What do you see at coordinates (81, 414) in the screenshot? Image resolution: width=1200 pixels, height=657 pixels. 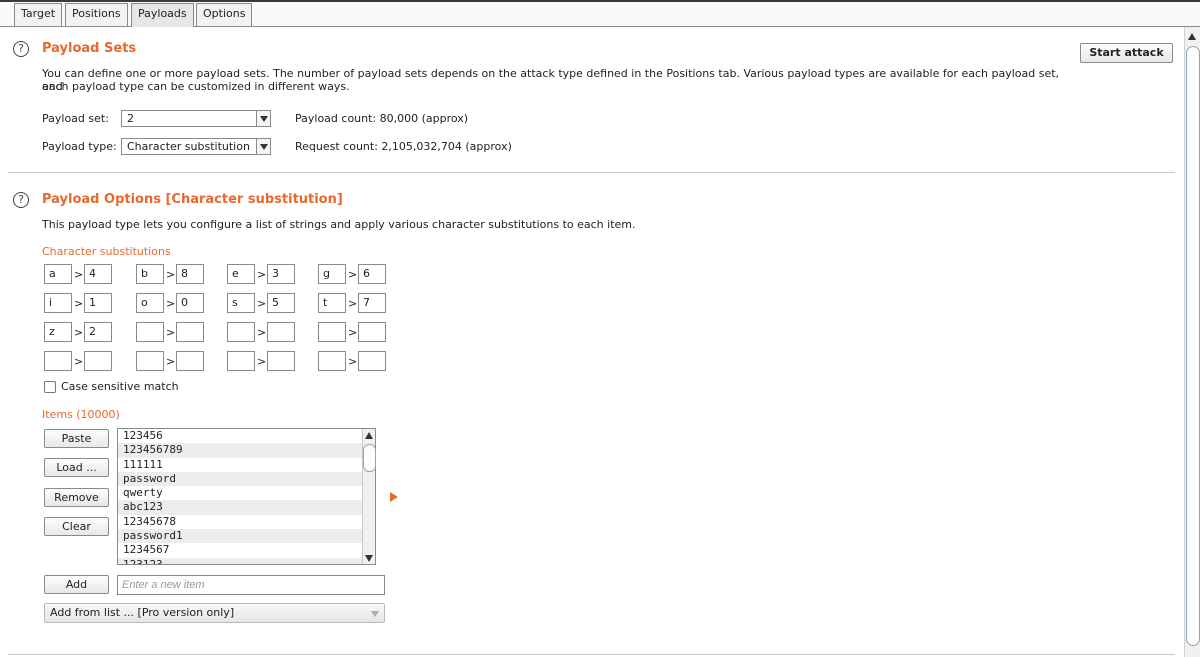 I see `items-label: Items (10000)` at bounding box center [81, 414].